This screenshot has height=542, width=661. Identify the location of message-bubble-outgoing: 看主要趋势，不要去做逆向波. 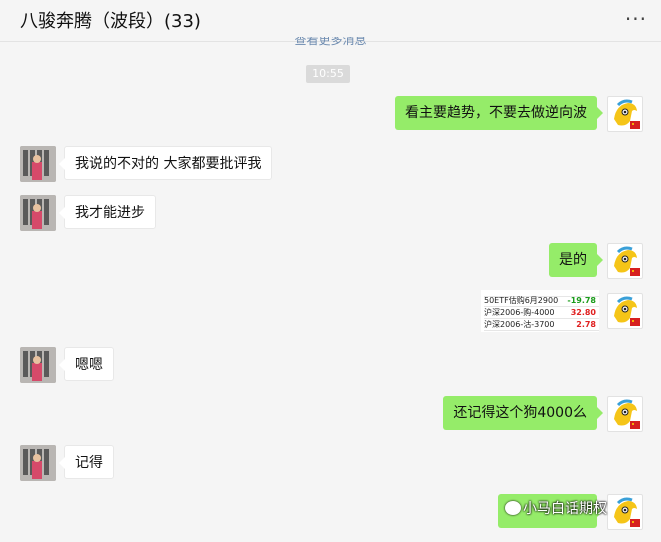
(499, 113).